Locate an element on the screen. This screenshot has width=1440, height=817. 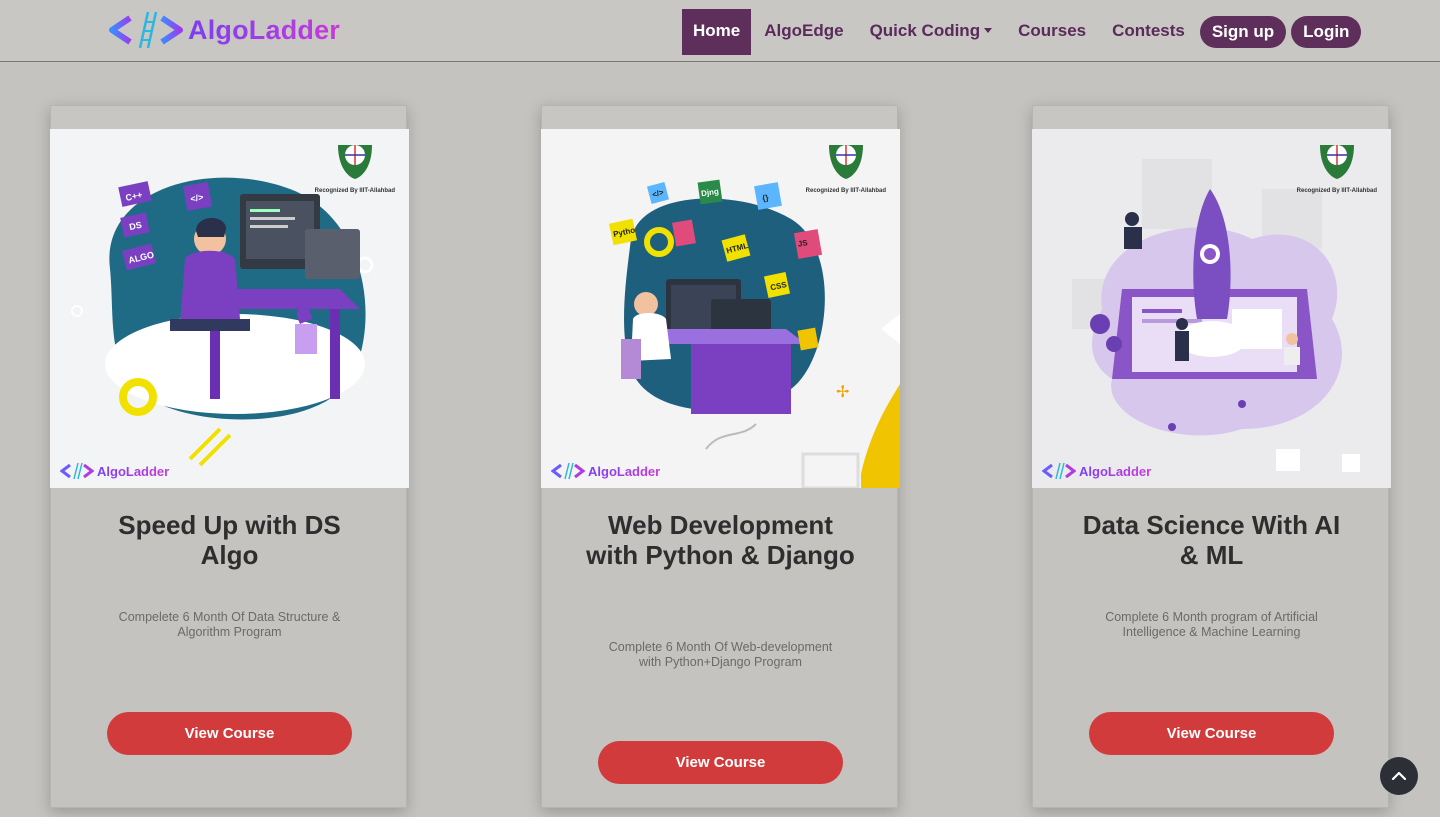
login-button: Login is located at coordinates (1326, 32).